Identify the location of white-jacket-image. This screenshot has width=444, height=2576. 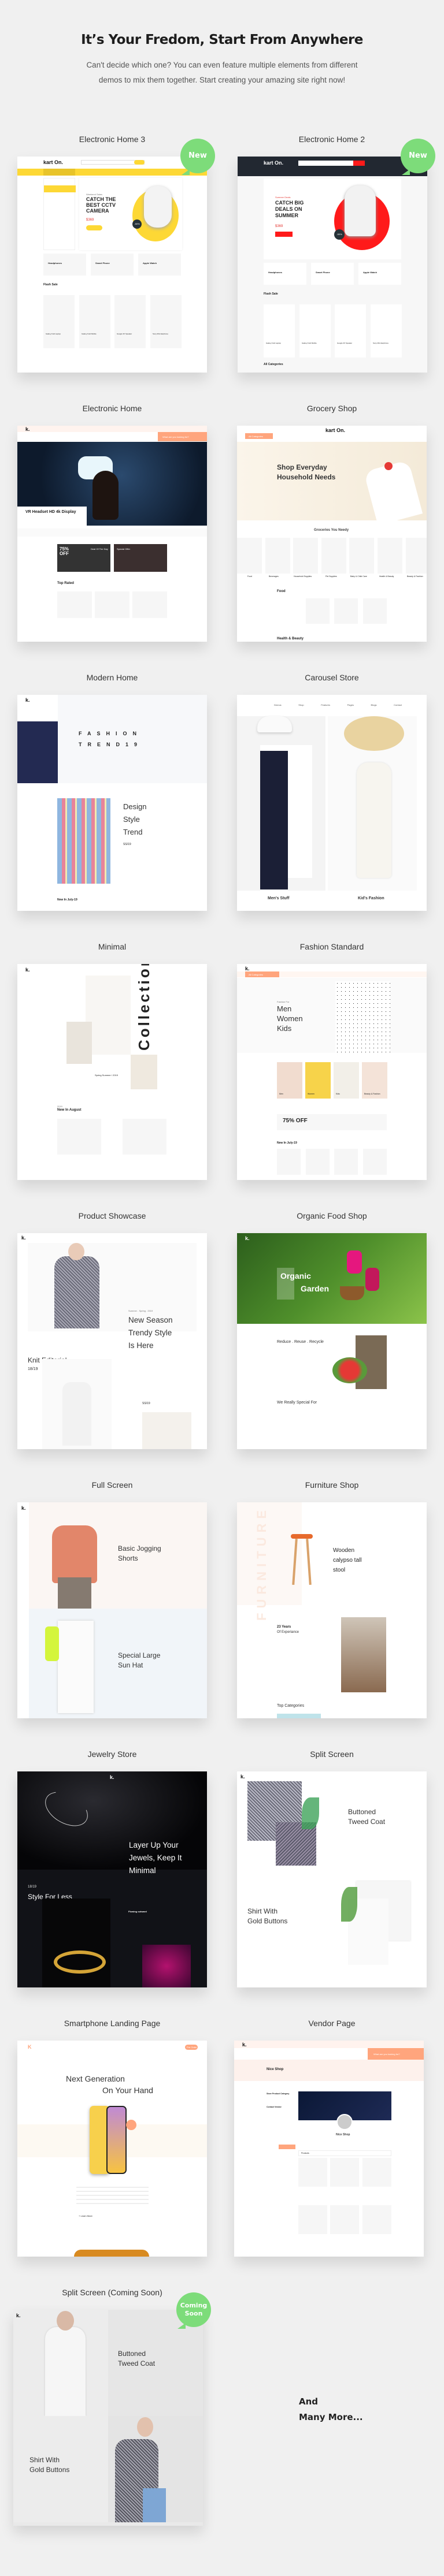
(76, 1667).